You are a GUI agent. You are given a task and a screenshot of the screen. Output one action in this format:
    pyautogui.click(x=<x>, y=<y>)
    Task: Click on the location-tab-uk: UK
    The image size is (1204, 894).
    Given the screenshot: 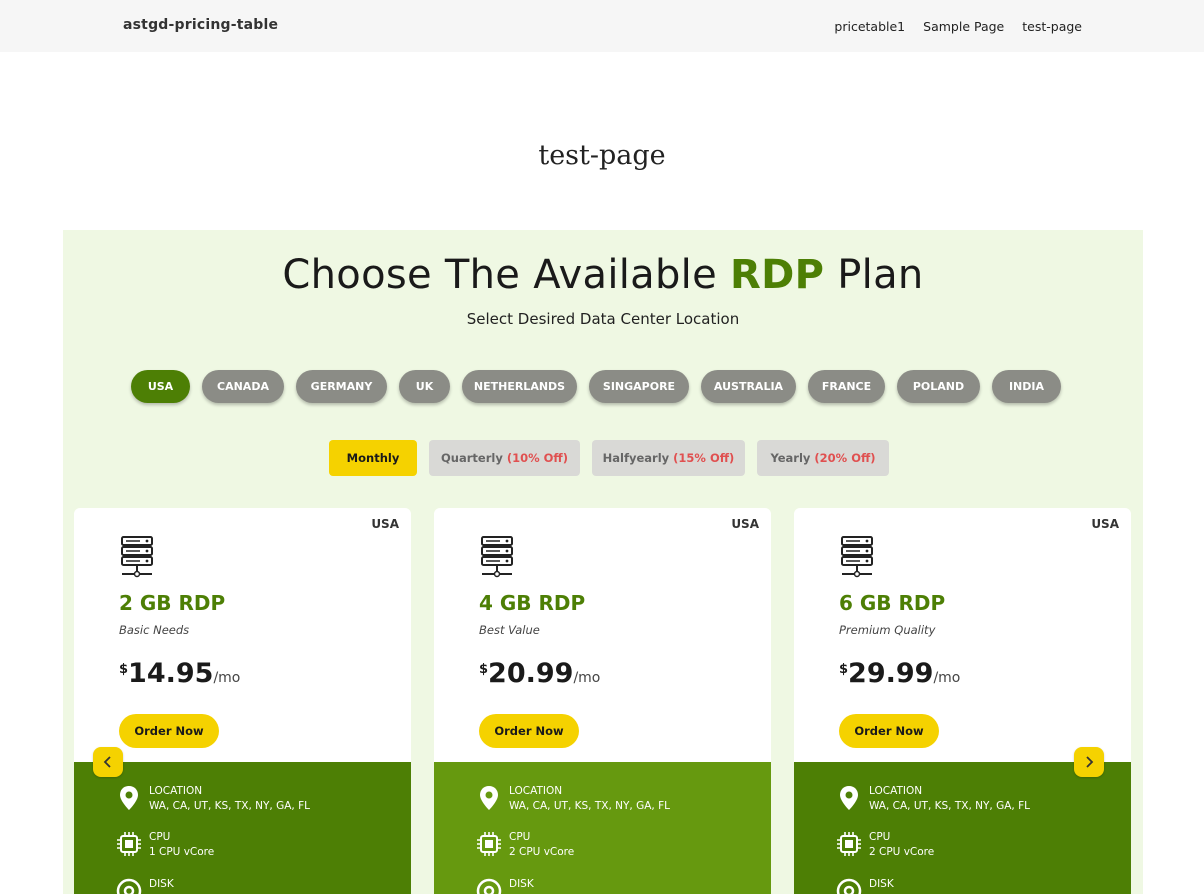 What is the action you would take?
    pyautogui.click(x=424, y=386)
    